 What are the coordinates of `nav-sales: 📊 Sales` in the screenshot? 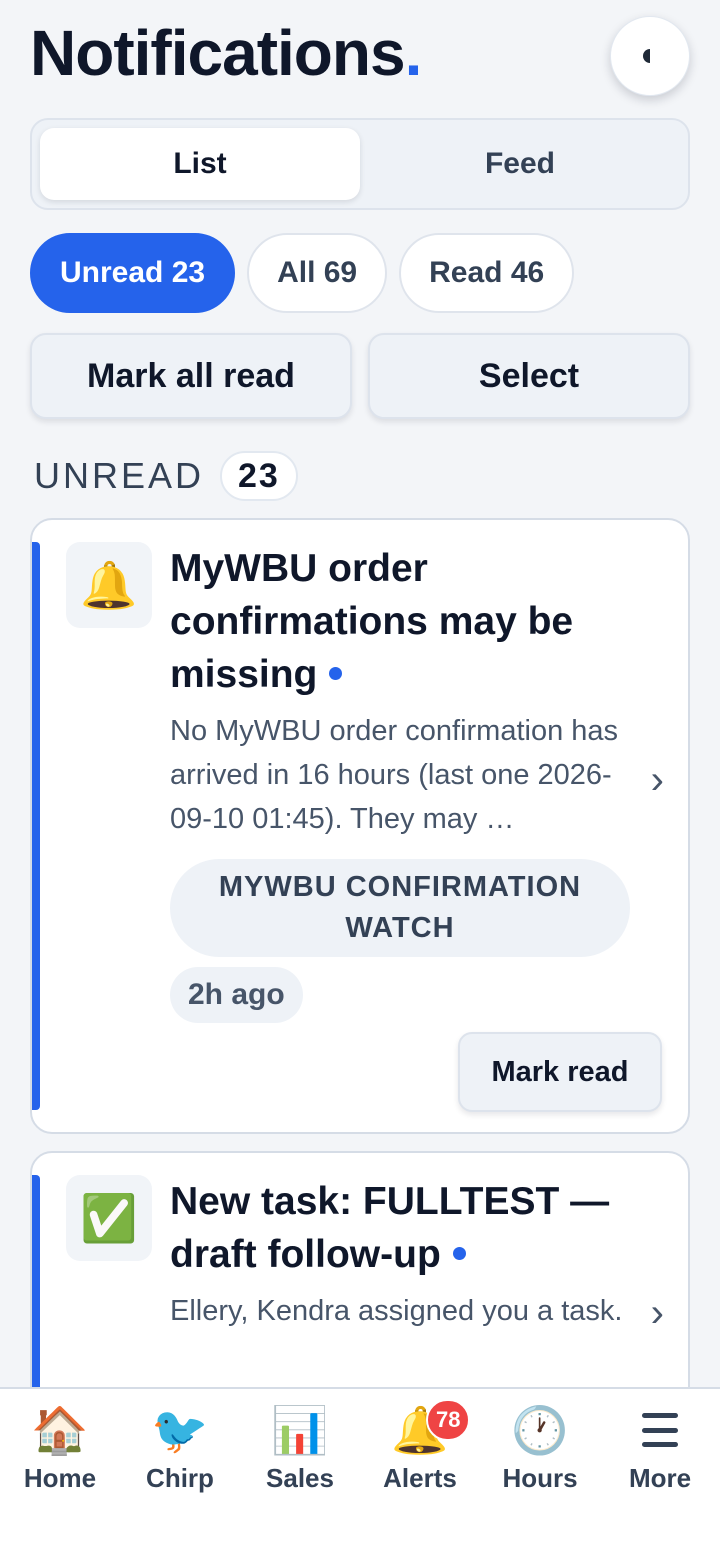 It's located at (300, 1473).